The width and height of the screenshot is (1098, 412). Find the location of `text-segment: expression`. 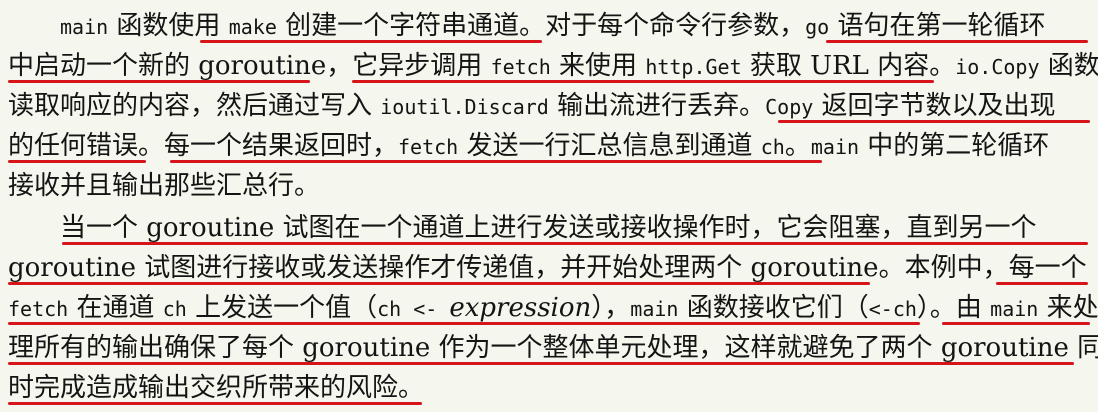

text-segment: expression is located at coordinates (520, 308).